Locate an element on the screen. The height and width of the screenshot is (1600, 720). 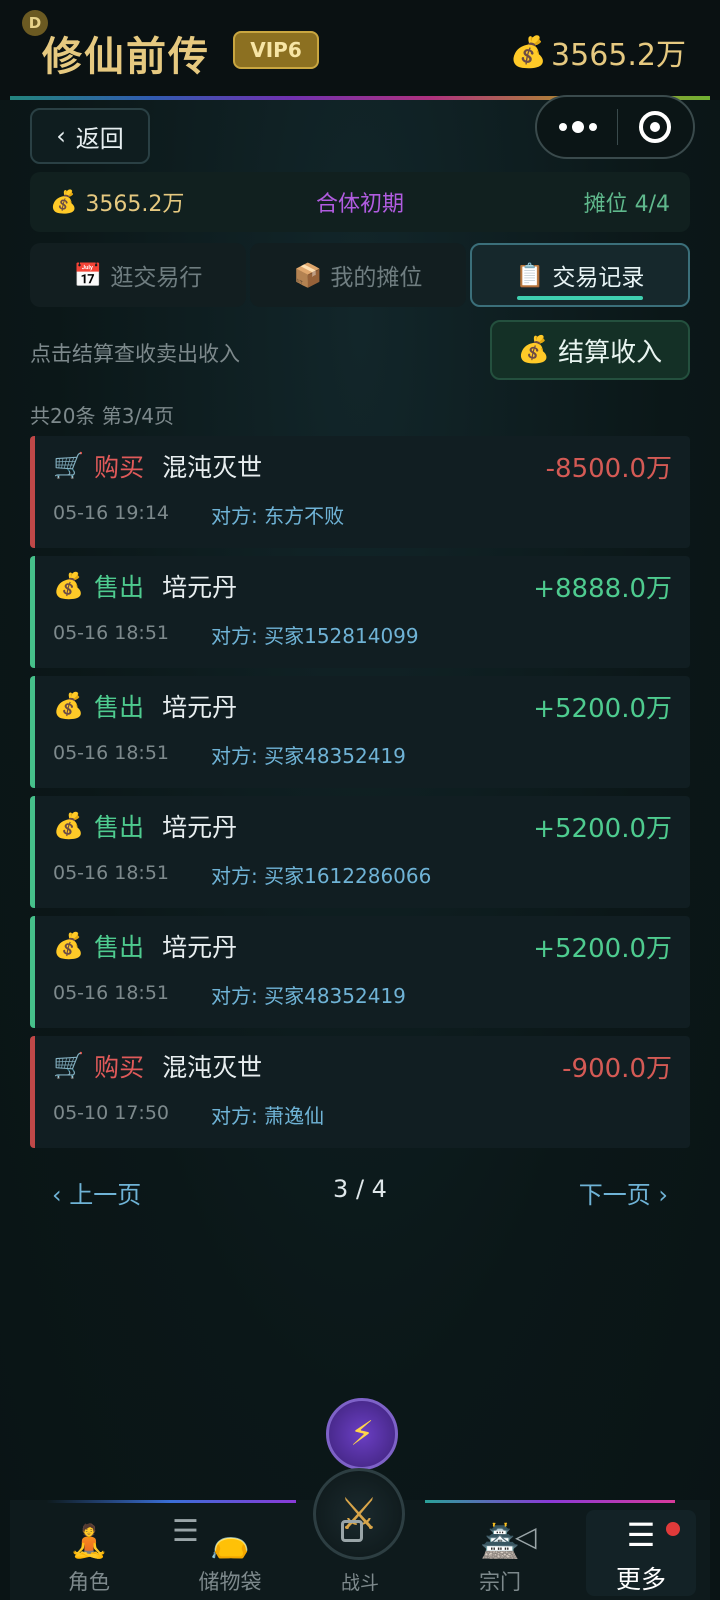
settle-label: 结算收入 is located at coordinates (610, 352).